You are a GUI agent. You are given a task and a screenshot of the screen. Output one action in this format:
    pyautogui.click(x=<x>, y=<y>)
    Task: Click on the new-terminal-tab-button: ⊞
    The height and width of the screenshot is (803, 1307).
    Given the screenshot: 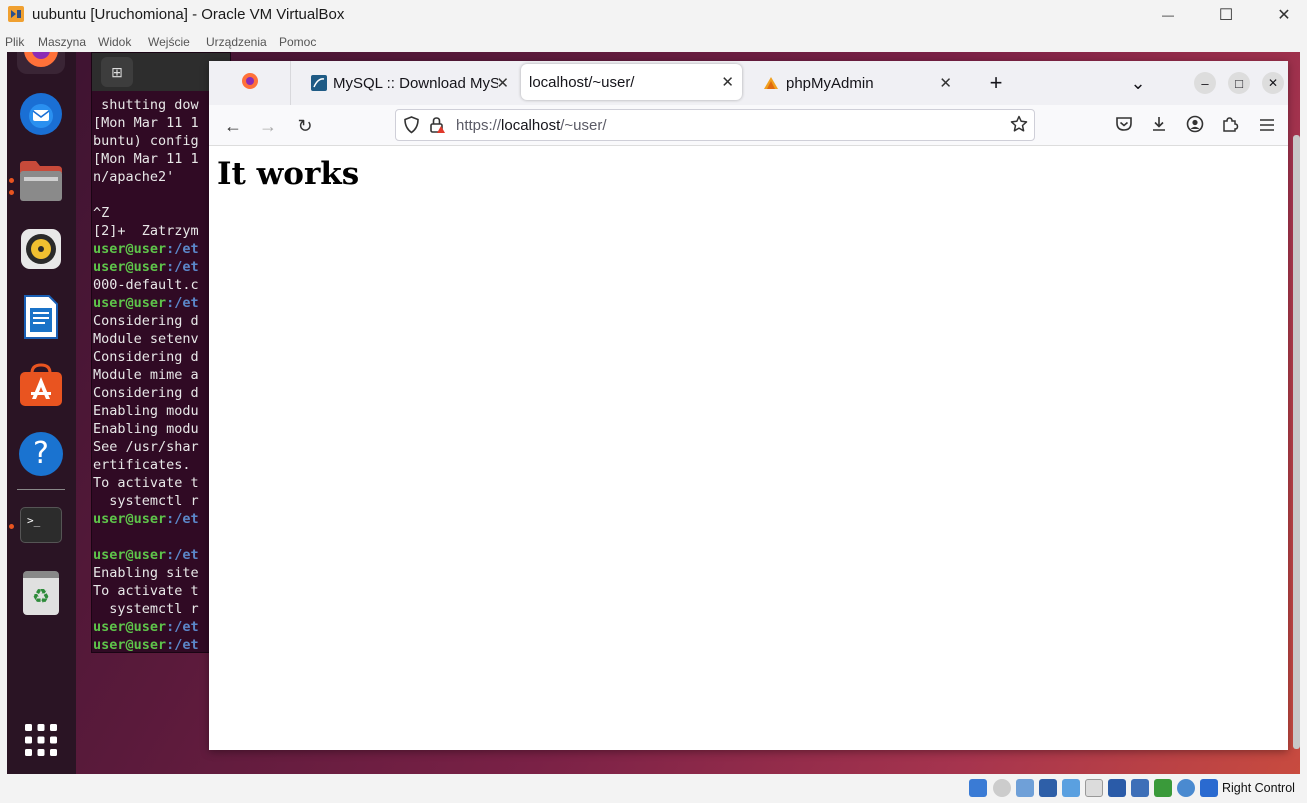 What is the action you would take?
    pyautogui.click(x=117, y=72)
    